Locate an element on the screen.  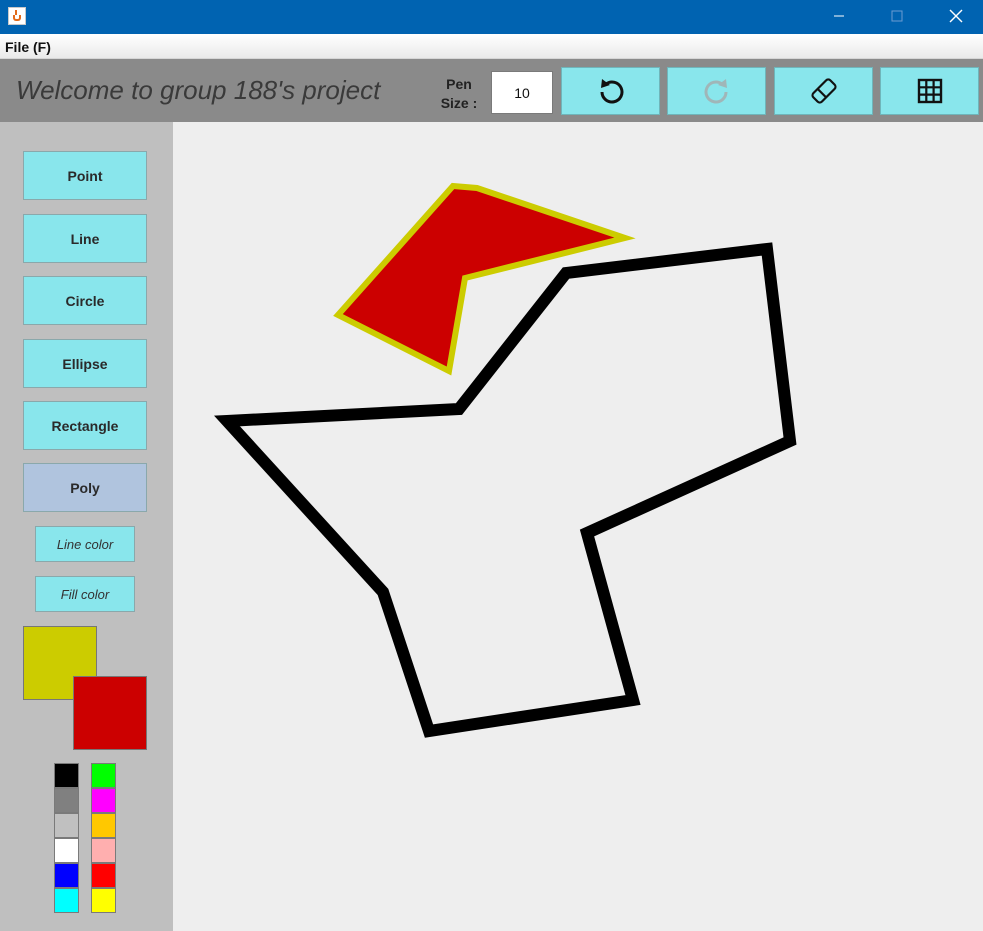
line-button: Line is located at coordinates (85, 238).